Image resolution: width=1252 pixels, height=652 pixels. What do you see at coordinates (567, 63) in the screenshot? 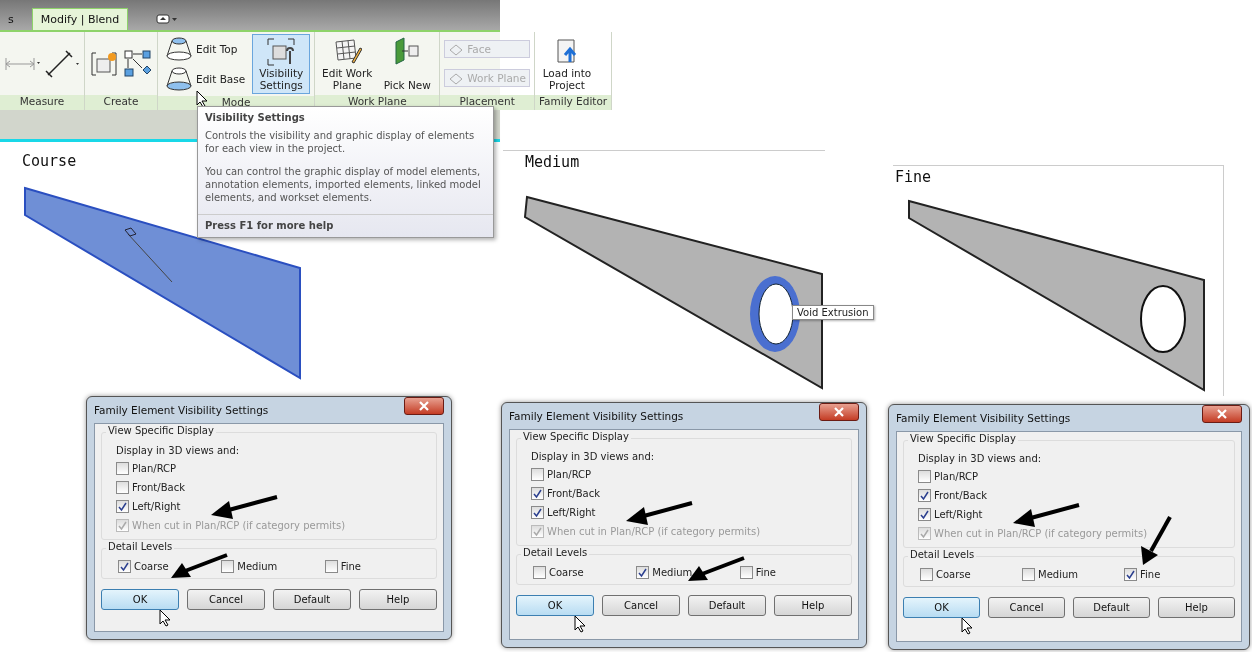
I see `ribbon-button: Load into Project` at bounding box center [567, 63].